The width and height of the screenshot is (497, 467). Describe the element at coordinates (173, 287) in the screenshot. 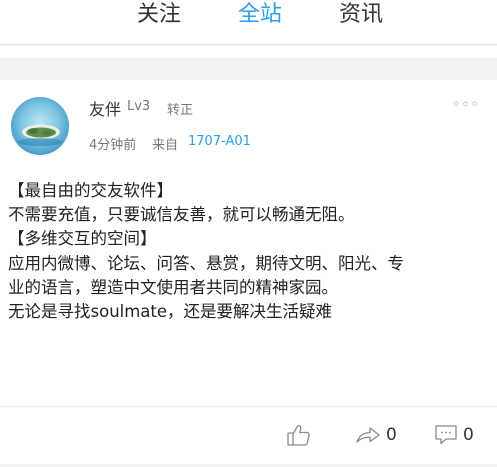

I see `post-line: 业的语言，塑造中文使用者共同的精神家园。` at that location.